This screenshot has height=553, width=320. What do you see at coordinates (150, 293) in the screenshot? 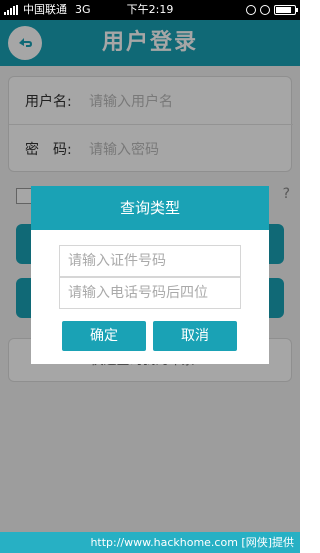
I see `phone-last4-input: 请输入电话号码后四位` at bounding box center [150, 293].